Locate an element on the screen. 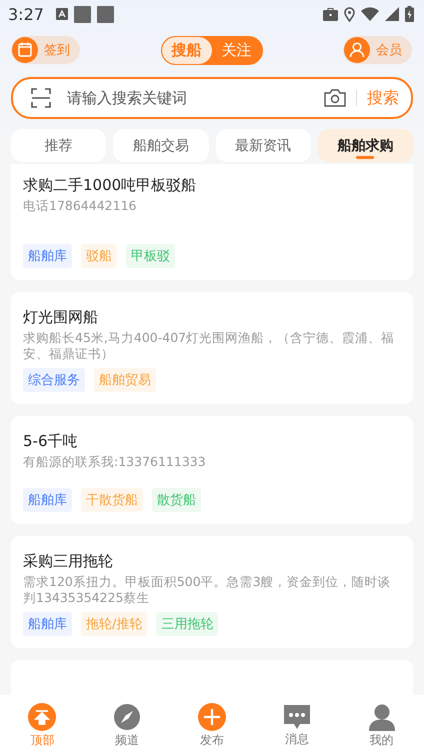 Image resolution: width=424 pixels, height=755 pixels. nav-item: 顶部 is located at coordinates (42, 725).